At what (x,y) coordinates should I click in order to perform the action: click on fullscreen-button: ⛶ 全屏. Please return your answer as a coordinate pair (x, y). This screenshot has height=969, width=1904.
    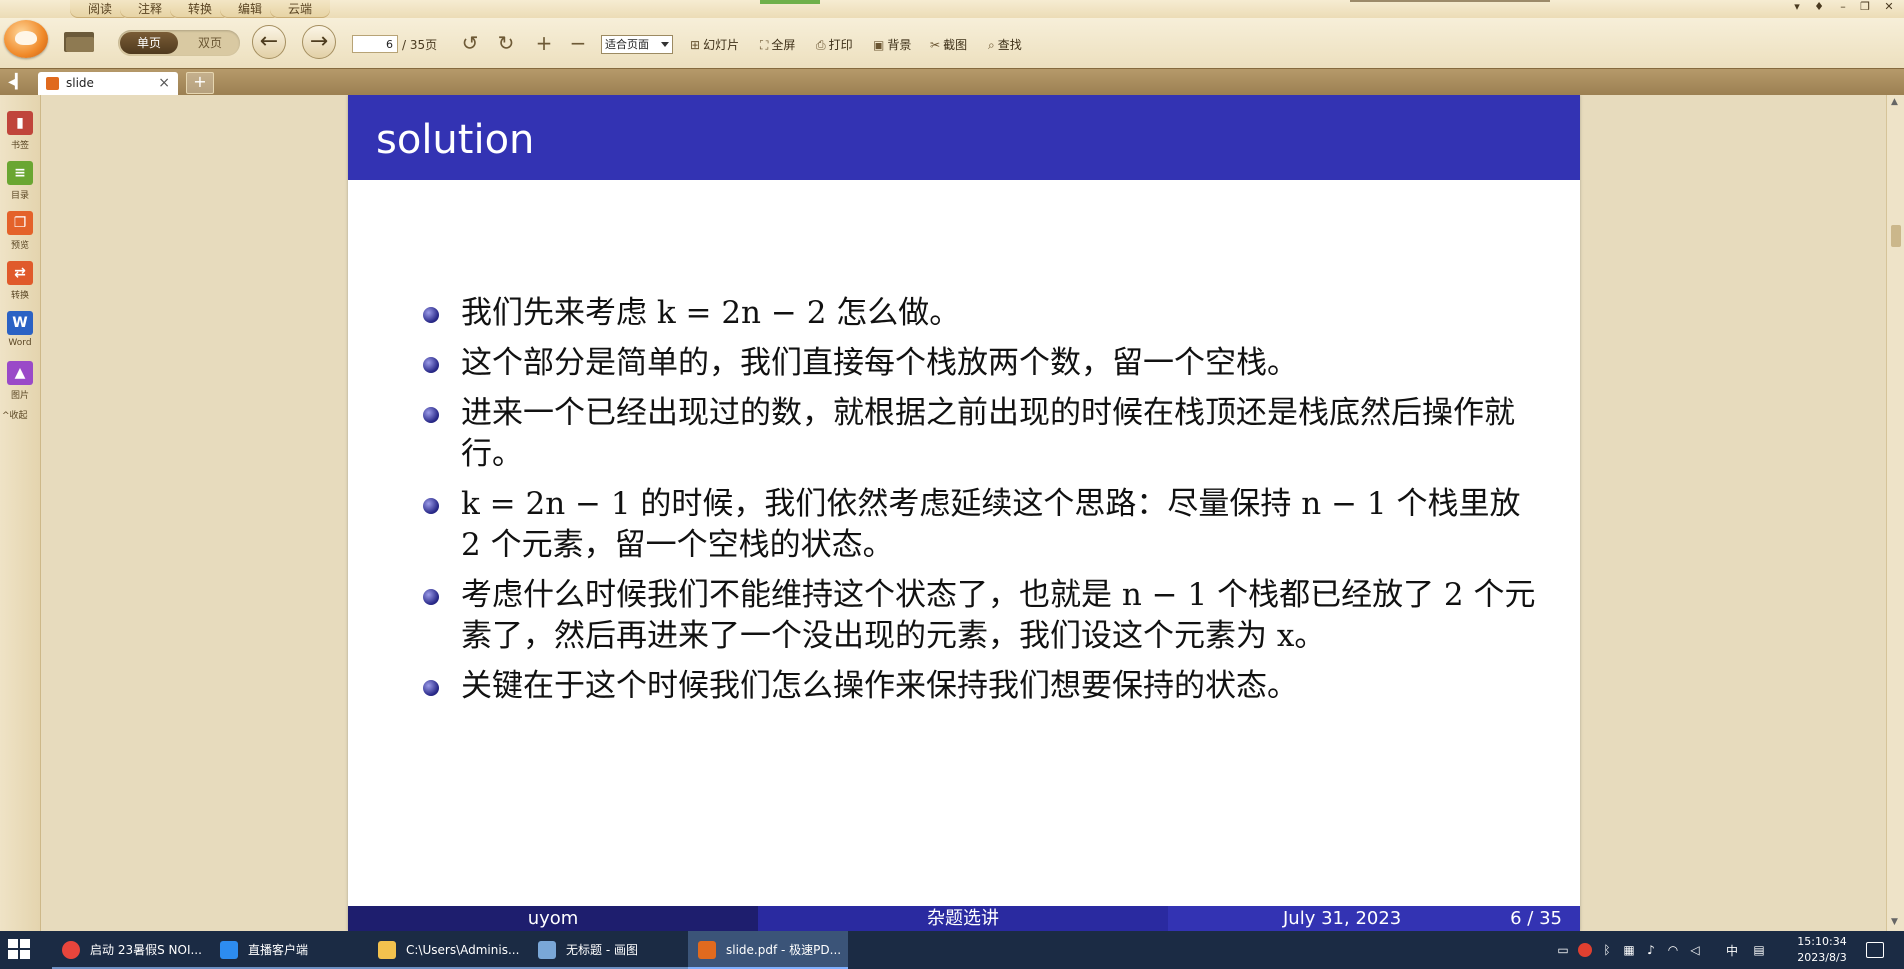
    Looking at the image, I should click on (777, 44).